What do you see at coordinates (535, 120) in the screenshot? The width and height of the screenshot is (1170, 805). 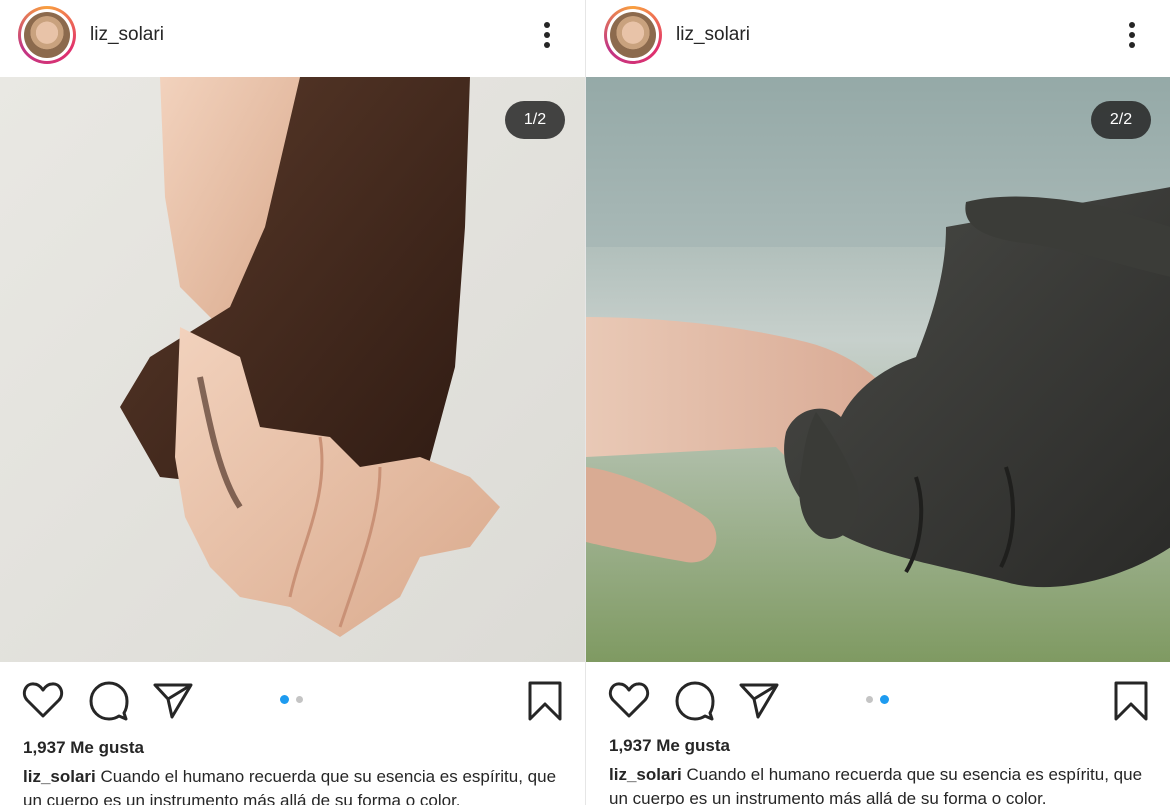 I see `carousel-counter: 1/2` at bounding box center [535, 120].